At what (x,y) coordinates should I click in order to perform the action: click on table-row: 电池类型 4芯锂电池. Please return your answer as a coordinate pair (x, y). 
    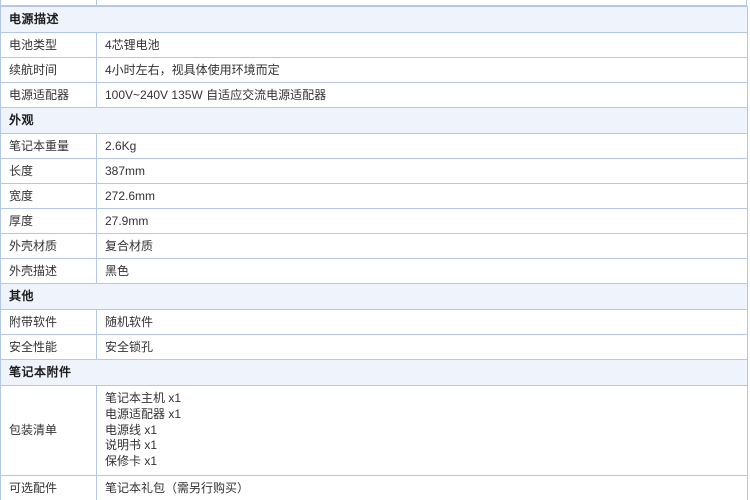
    Looking at the image, I should click on (374, 45).